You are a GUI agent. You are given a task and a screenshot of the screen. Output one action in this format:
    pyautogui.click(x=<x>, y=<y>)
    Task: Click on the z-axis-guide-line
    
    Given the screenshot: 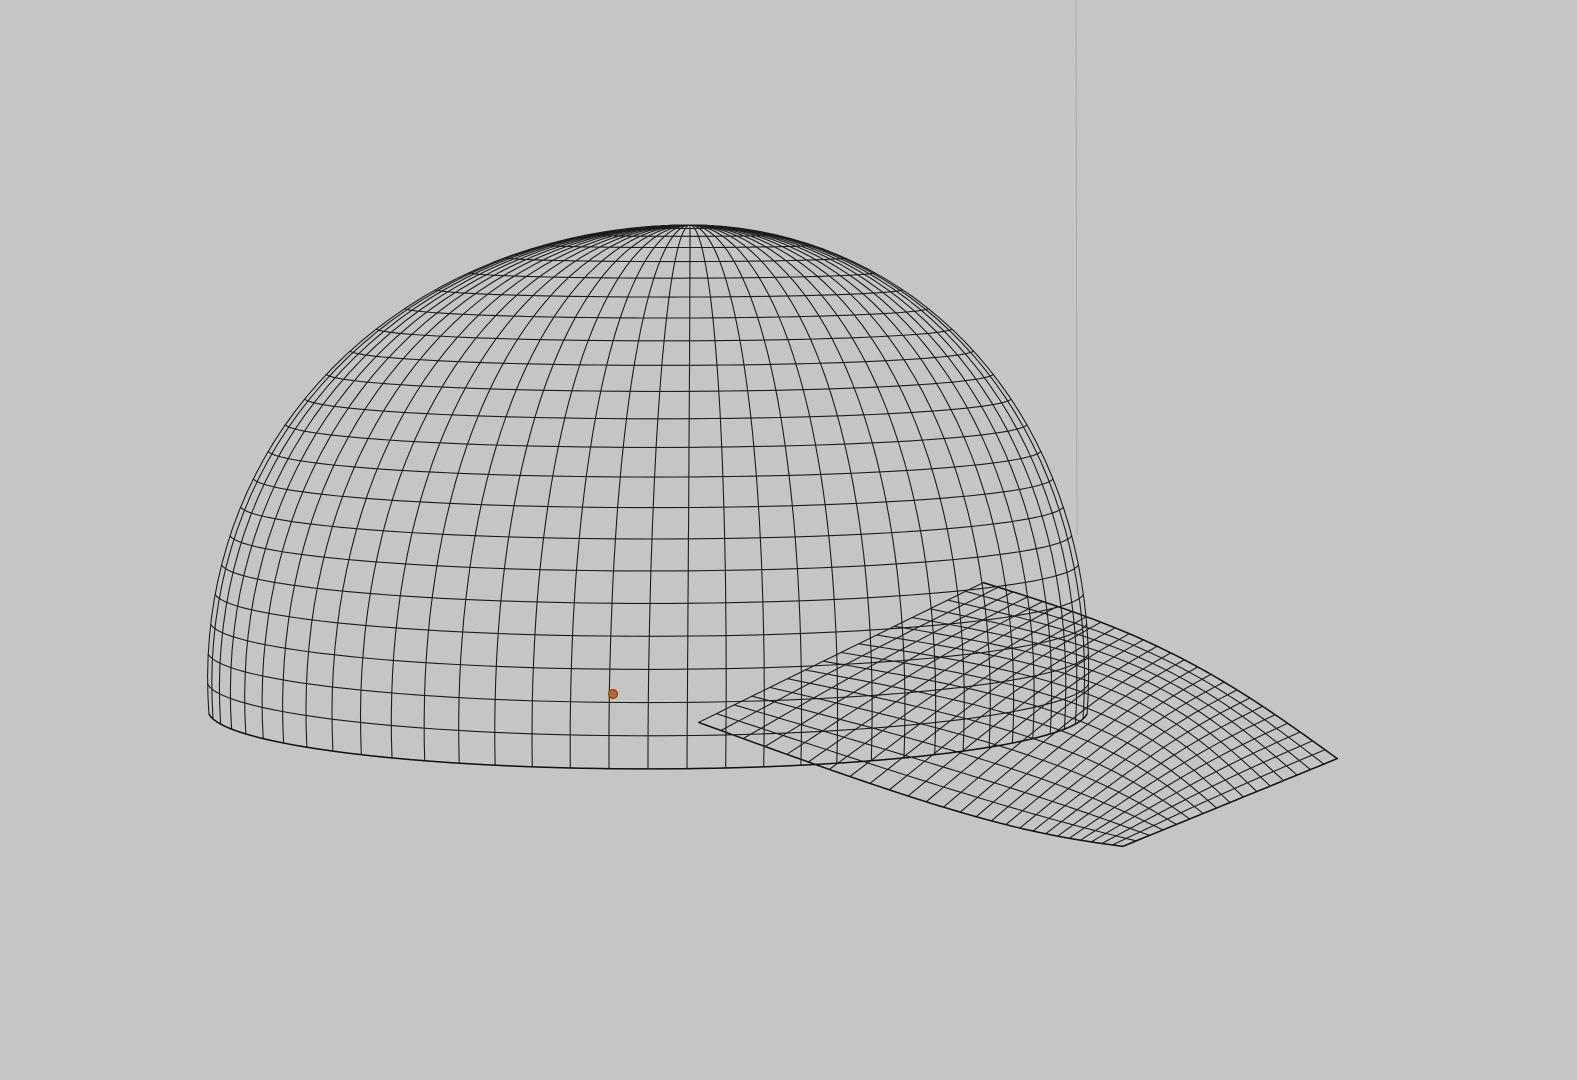 What is the action you would take?
    pyautogui.click(x=1076, y=268)
    